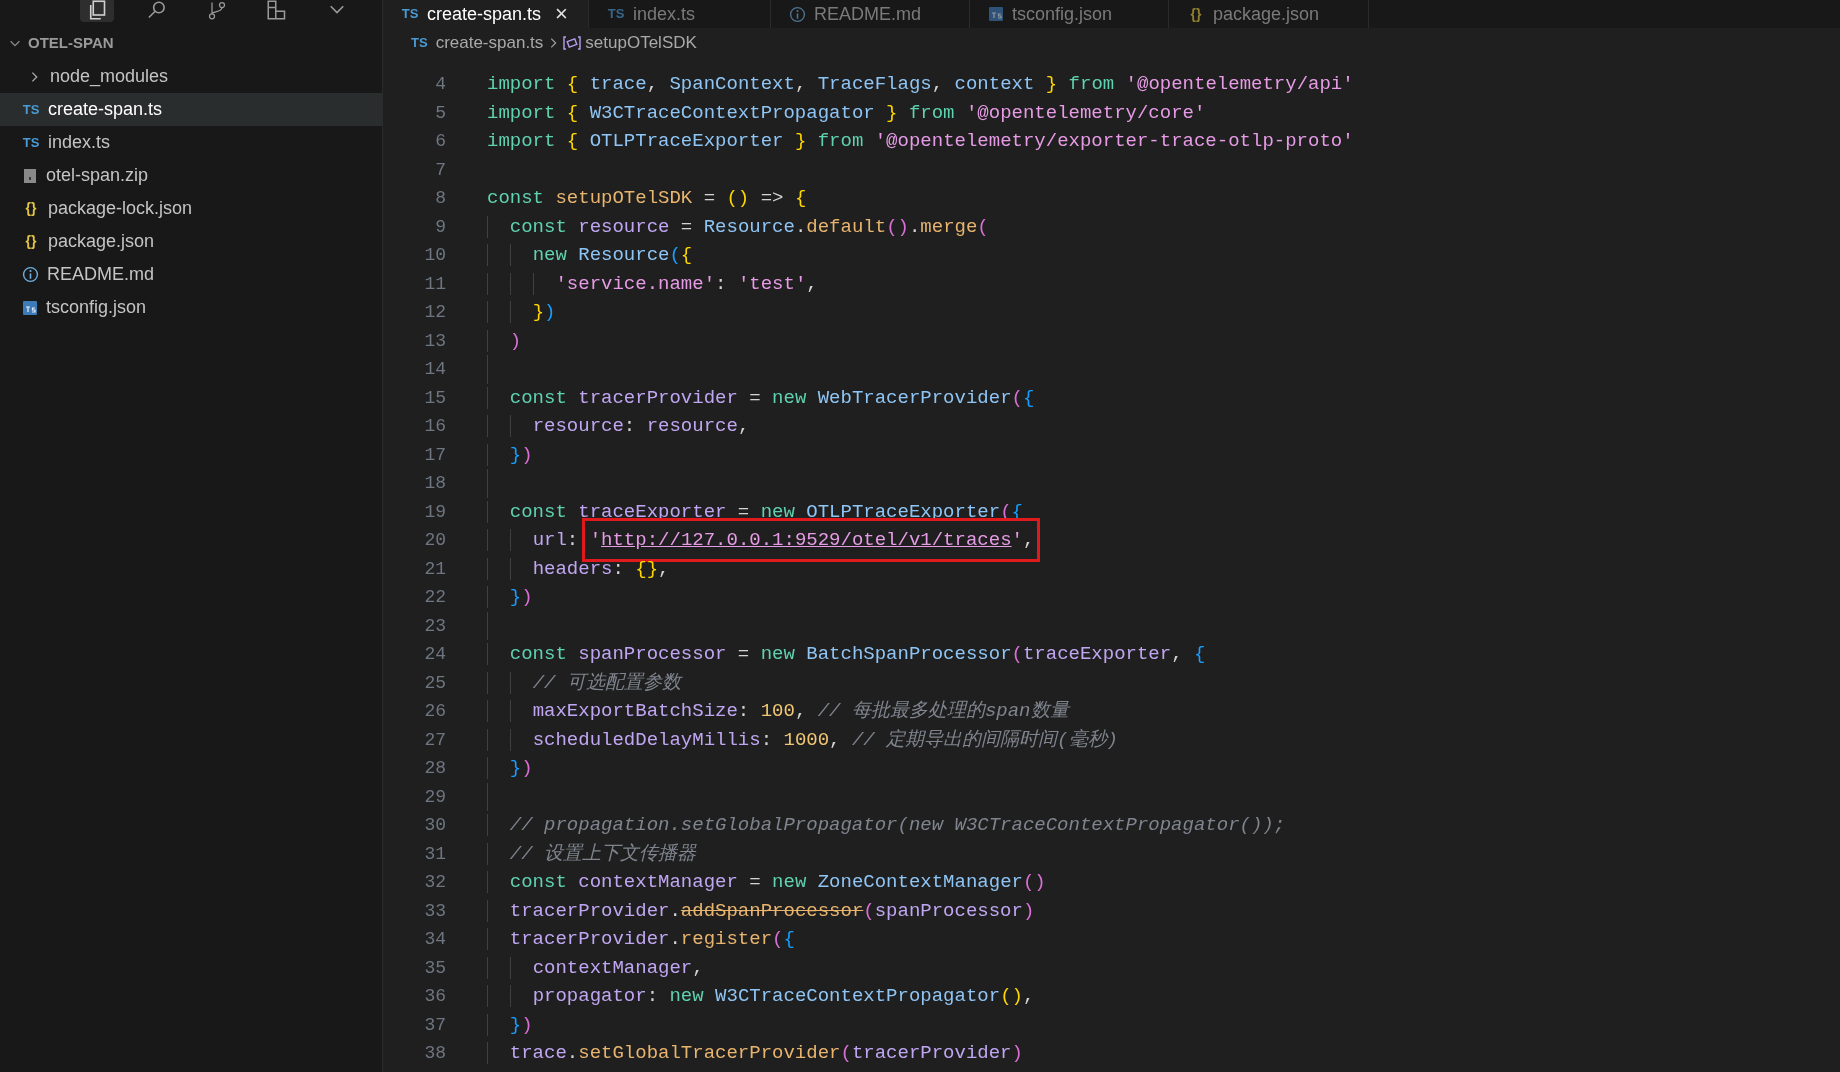  I want to click on file-item: {} package.json, so click(191, 241).